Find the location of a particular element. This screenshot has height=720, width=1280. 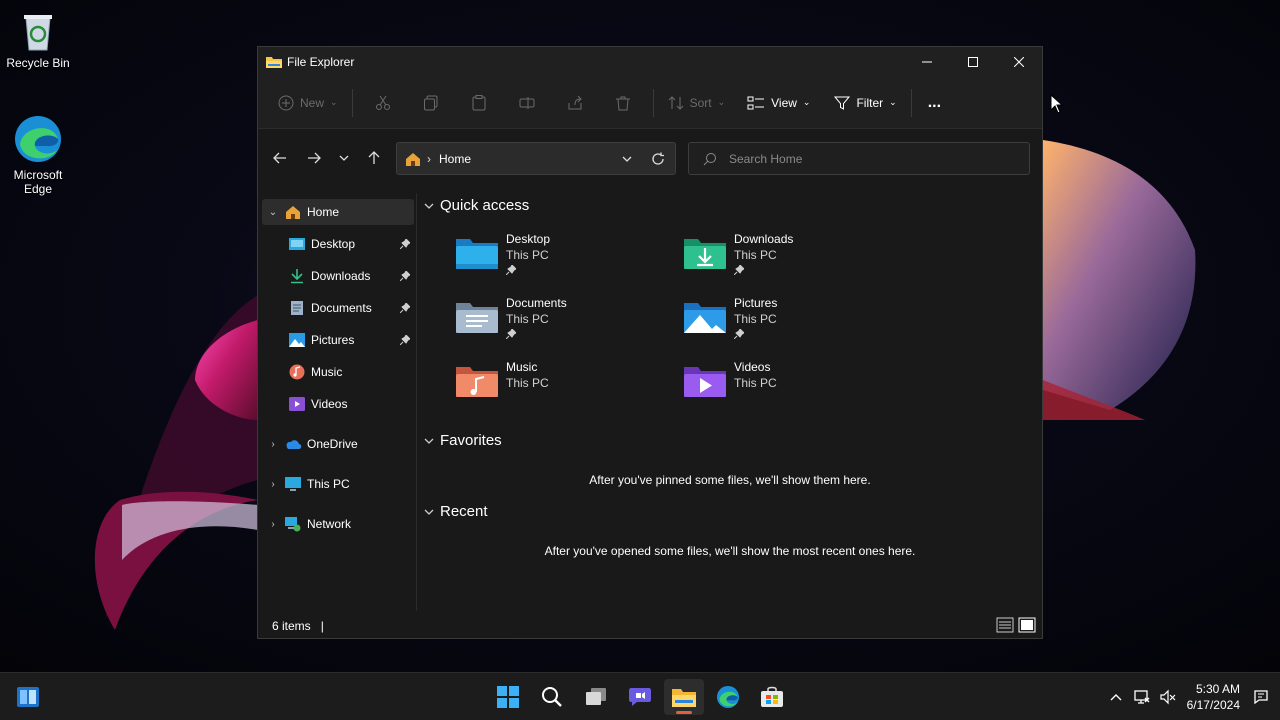

status-bar: 6 items | is located at coordinates (650, 626).